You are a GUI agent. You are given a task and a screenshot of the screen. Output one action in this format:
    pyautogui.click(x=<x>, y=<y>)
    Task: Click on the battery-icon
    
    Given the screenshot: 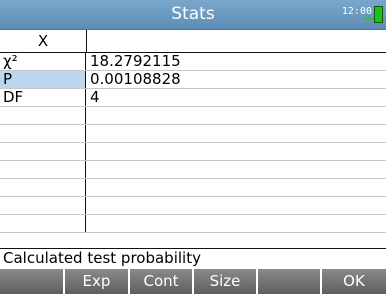 What is the action you would take?
    pyautogui.click(x=378, y=14)
    